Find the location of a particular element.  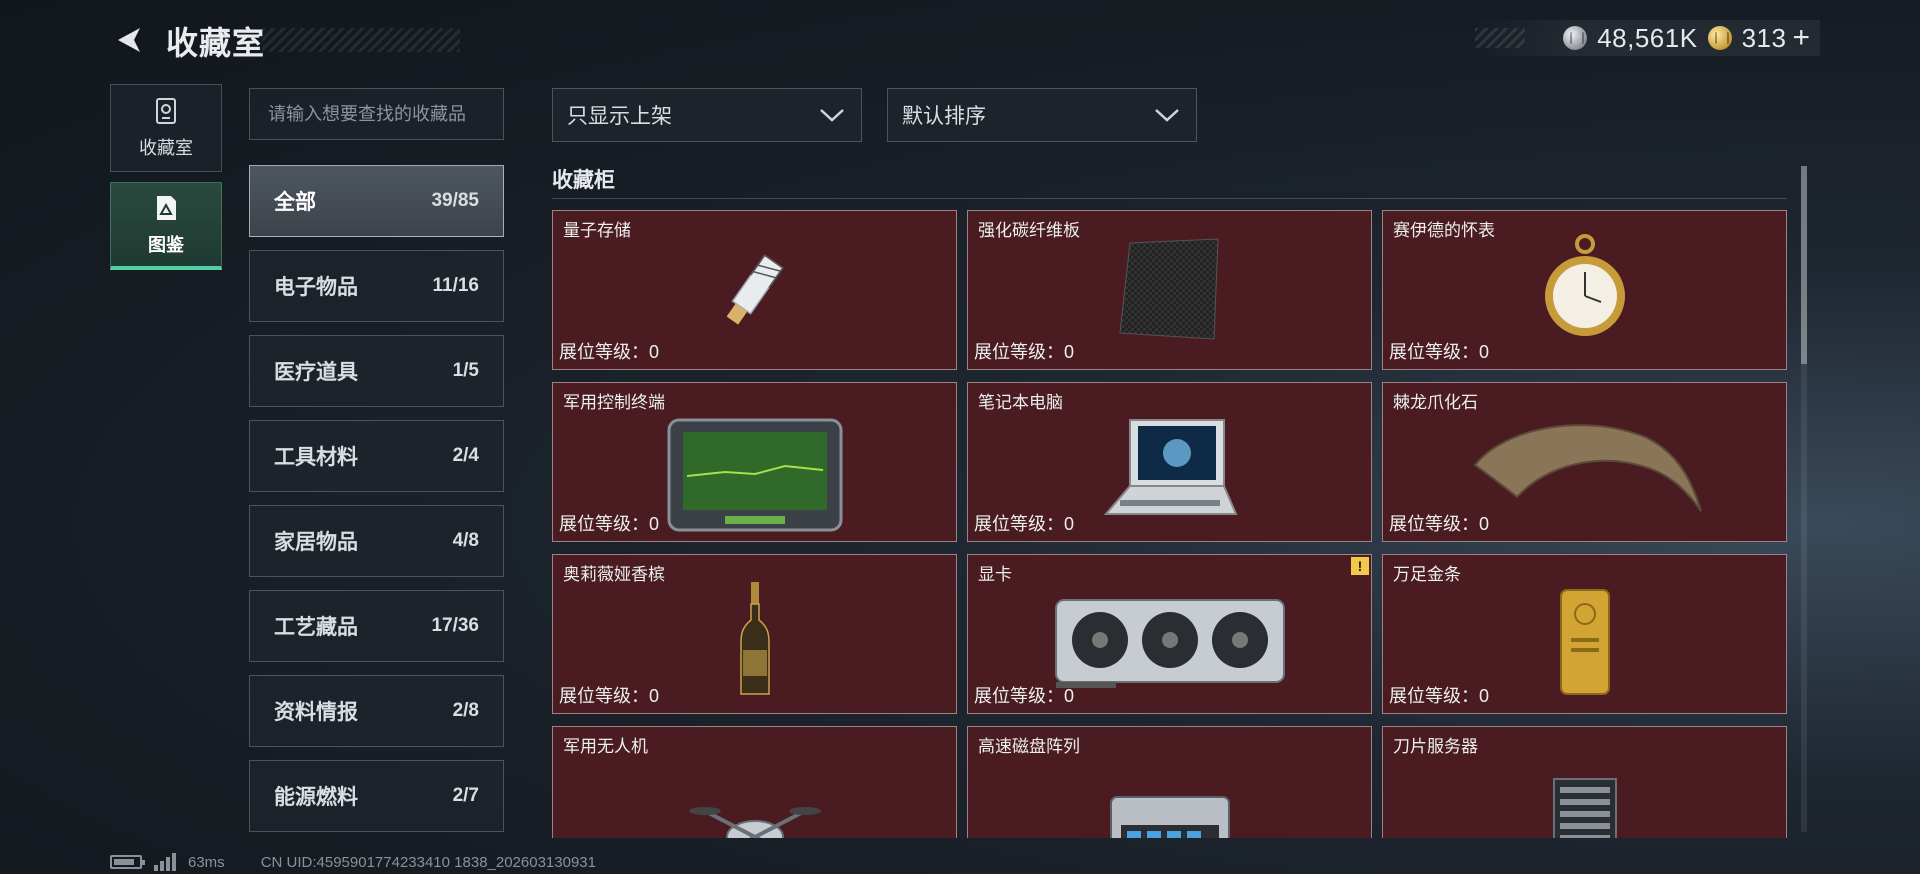

category-name: 医疗道具 is located at coordinates (316, 372).